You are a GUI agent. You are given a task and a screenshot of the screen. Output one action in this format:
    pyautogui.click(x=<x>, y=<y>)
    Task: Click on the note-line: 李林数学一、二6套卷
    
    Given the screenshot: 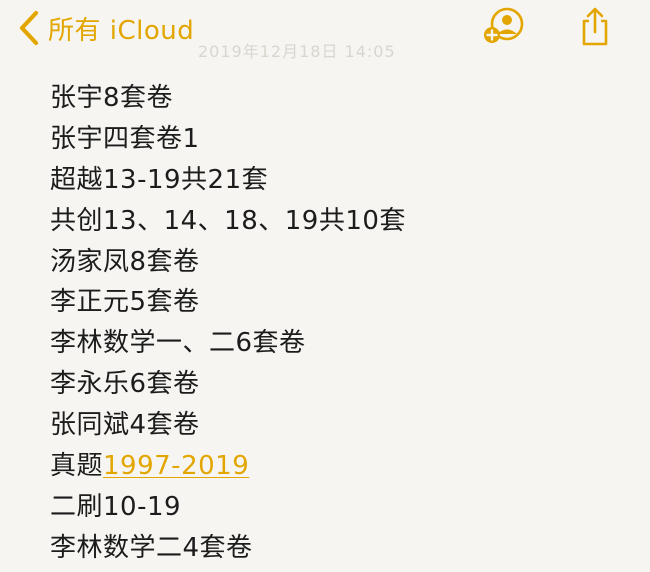 What is the action you would take?
    pyautogui.click(x=178, y=343)
    